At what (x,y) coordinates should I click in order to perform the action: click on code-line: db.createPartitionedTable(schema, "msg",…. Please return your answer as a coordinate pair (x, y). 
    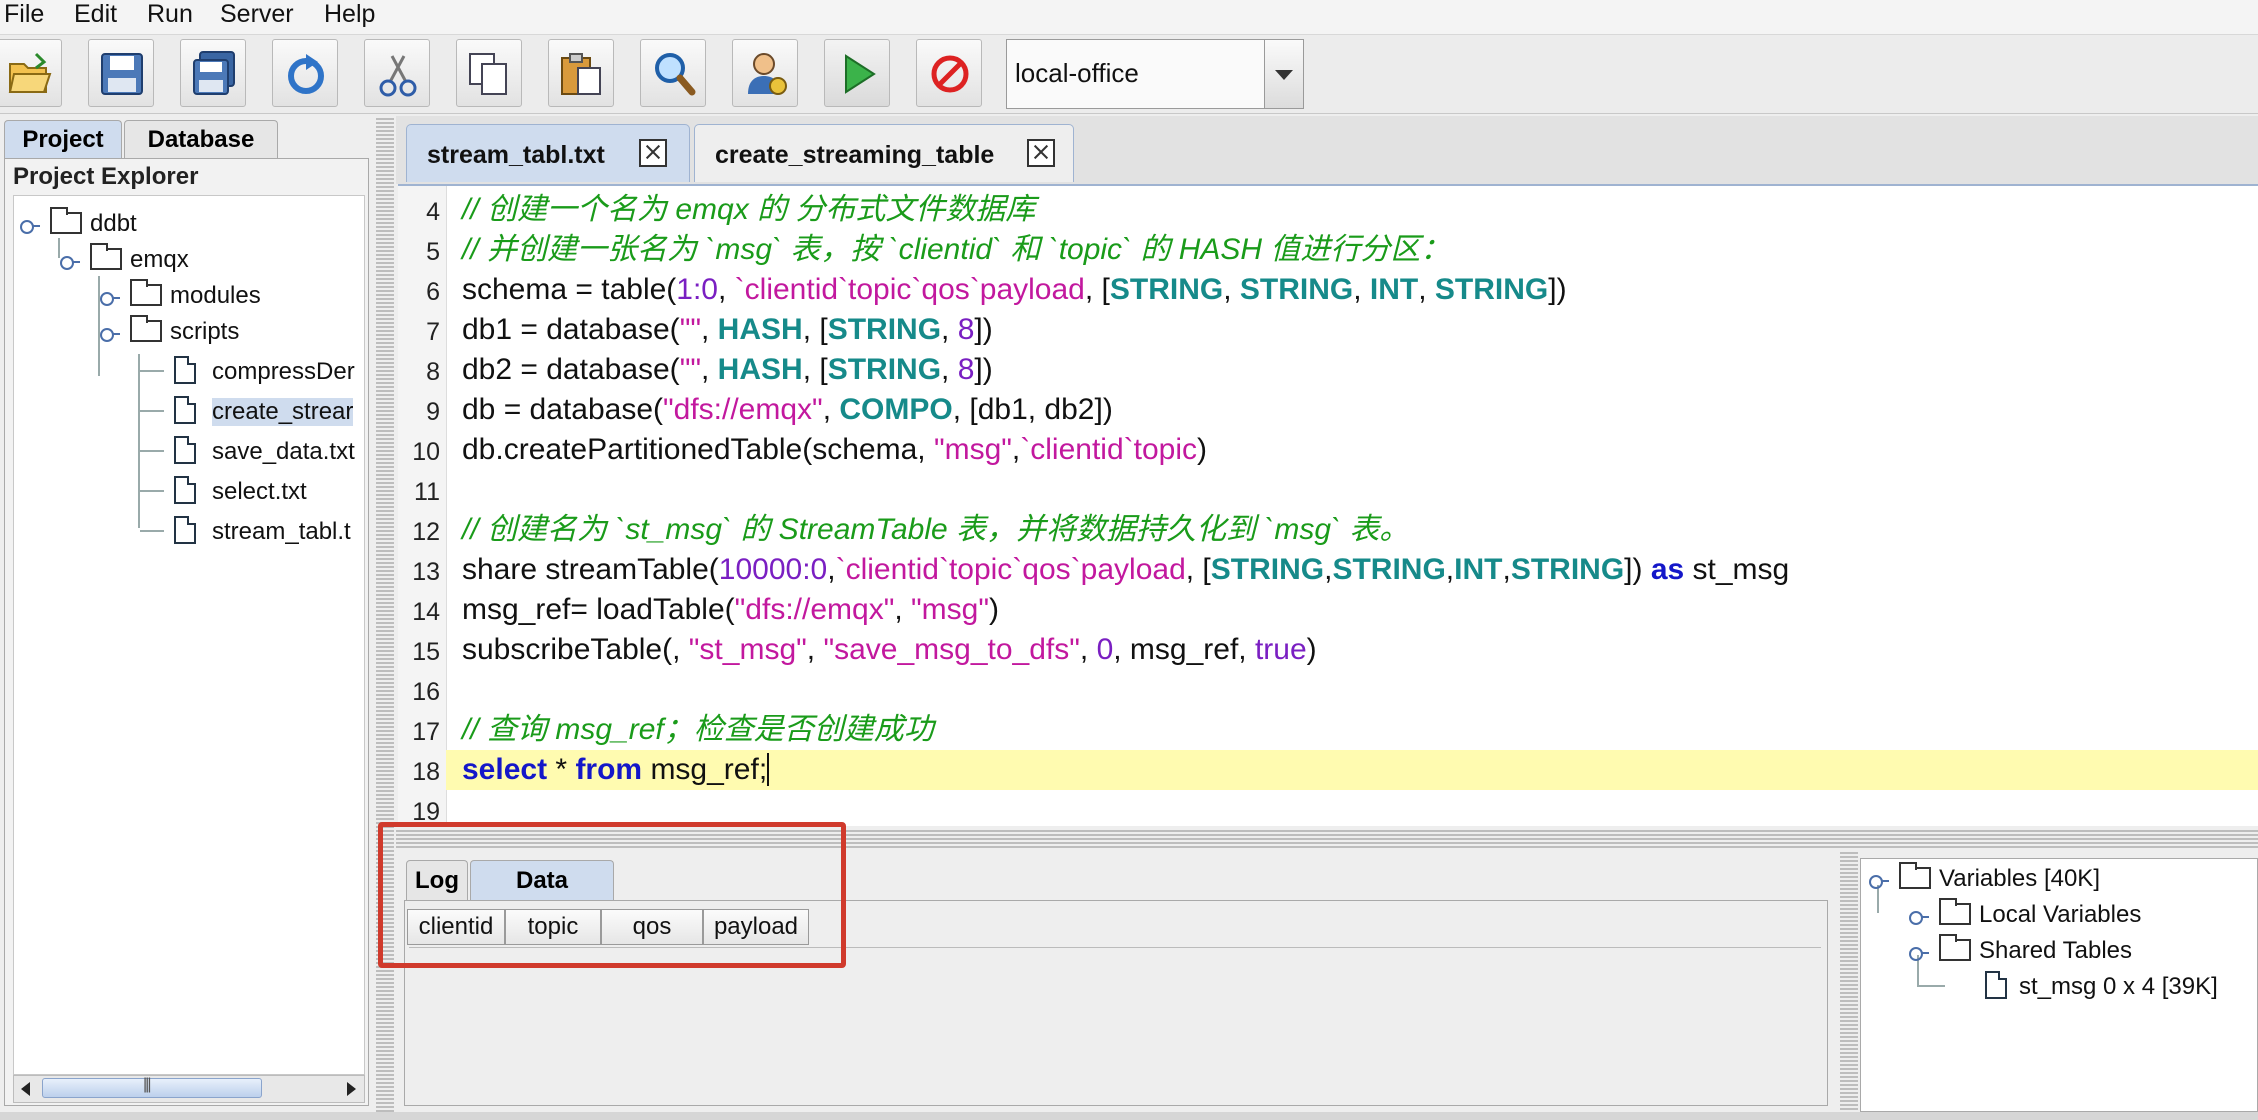
    Looking at the image, I should click on (834, 450).